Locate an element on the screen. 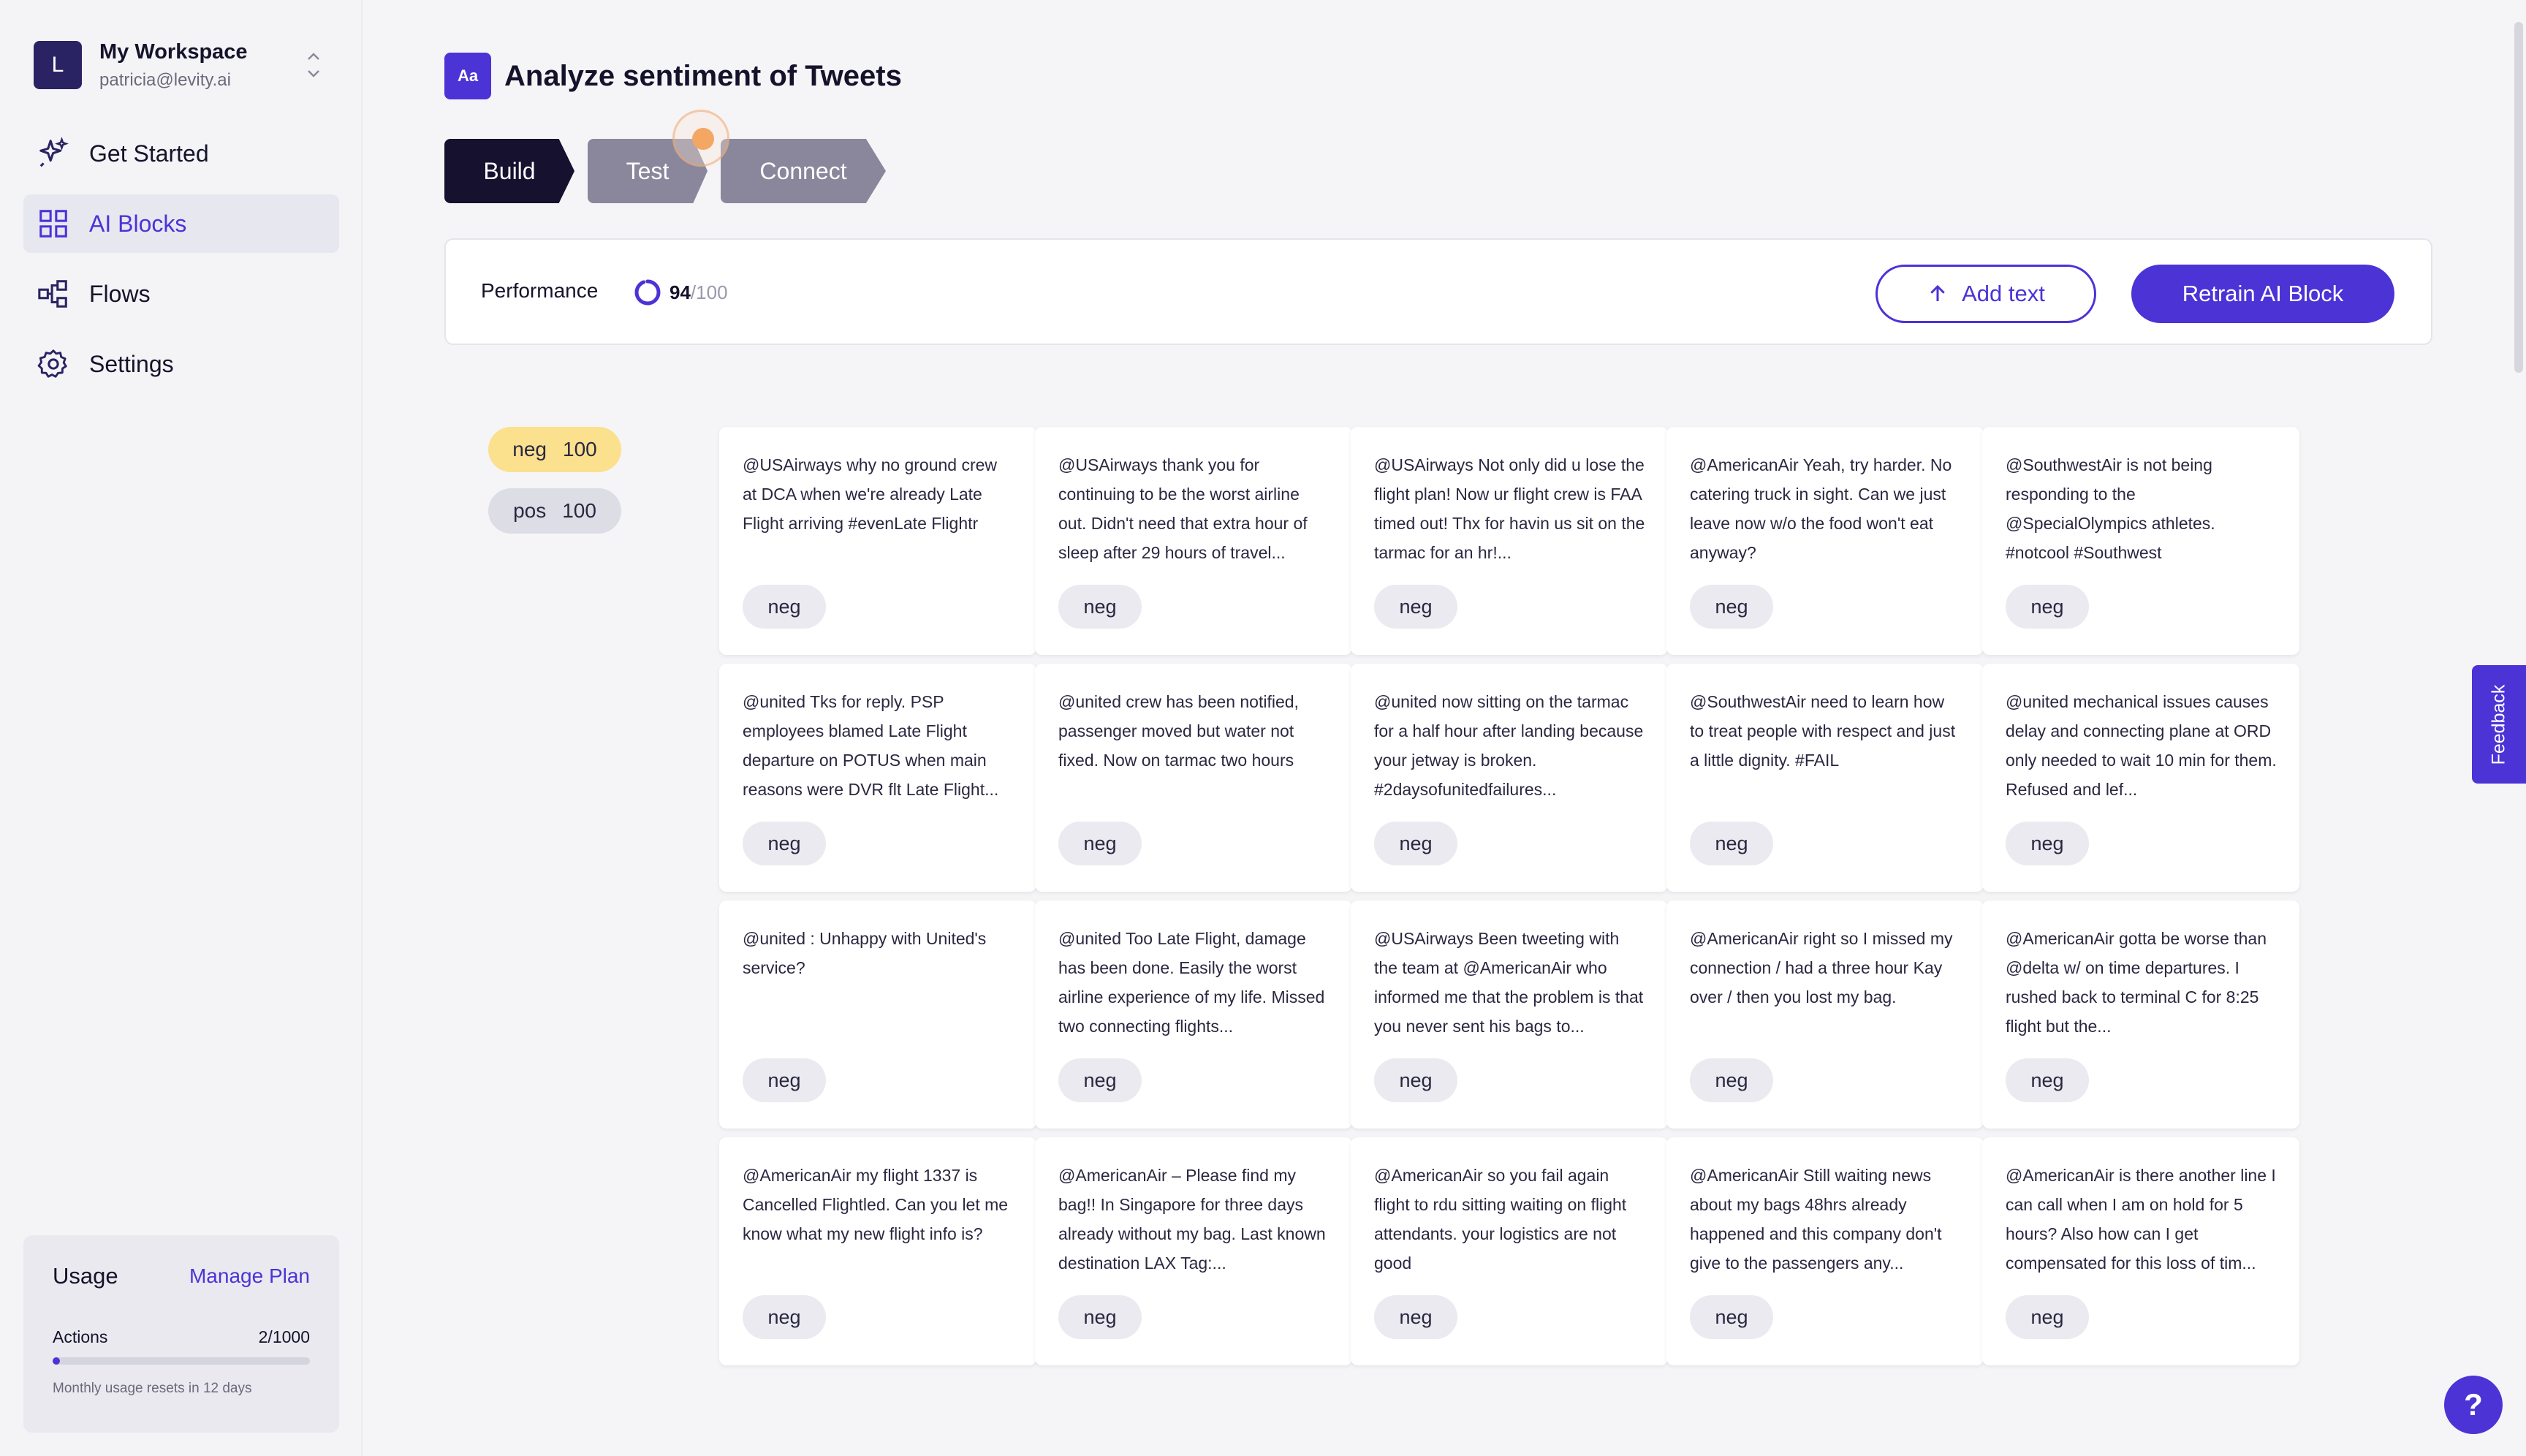 The height and width of the screenshot is (1456, 2526). manage-plan-link: Manage Plan is located at coordinates (249, 1276).